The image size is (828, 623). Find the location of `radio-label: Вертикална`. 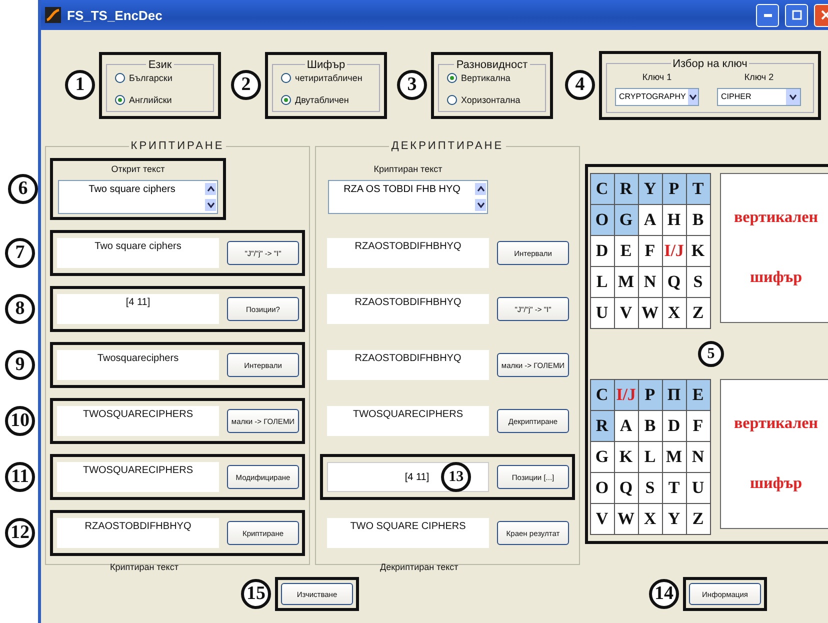

radio-label: Вертикална is located at coordinates (485, 77).